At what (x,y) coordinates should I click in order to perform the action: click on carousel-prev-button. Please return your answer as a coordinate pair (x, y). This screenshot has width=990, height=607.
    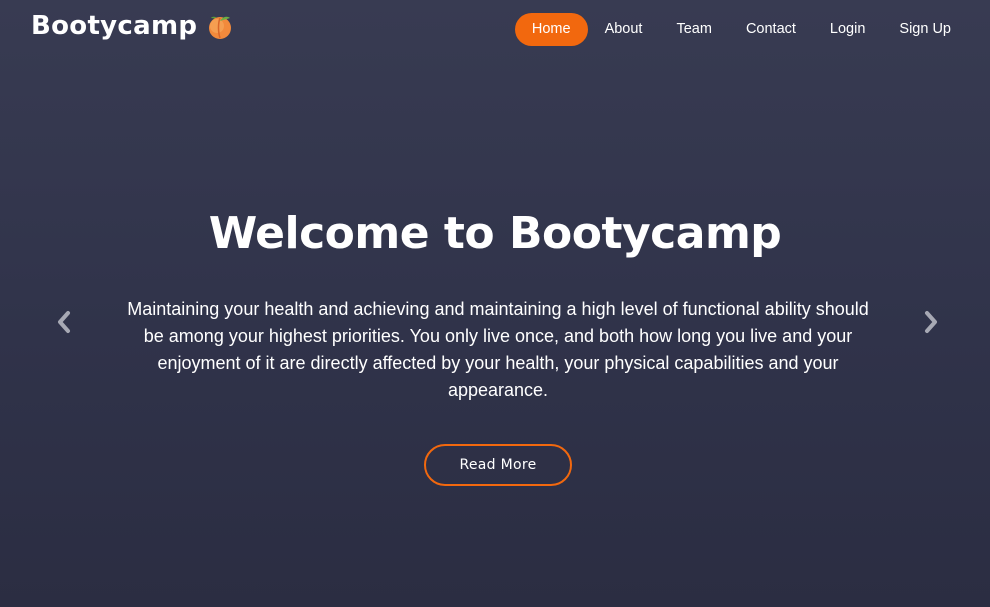
    Looking at the image, I should click on (64, 322).